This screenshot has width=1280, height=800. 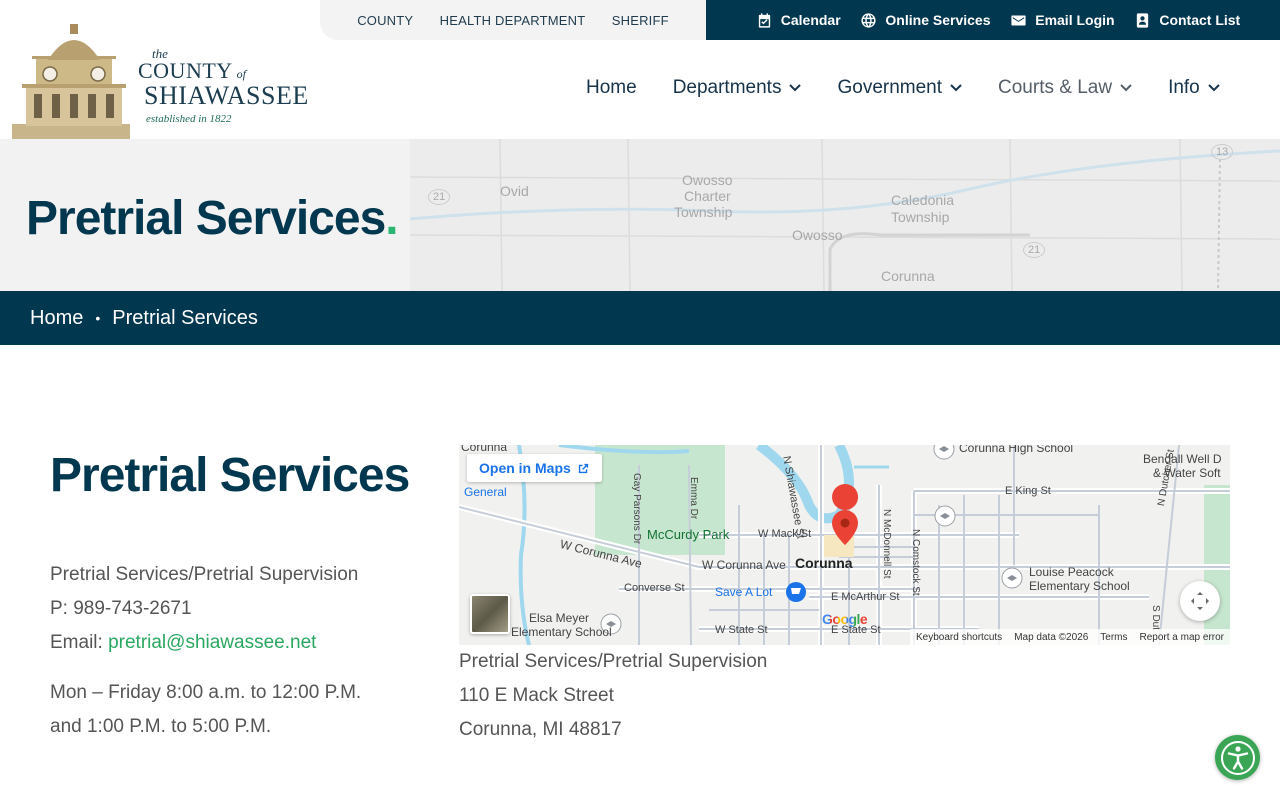 I want to click on map-label-louise-school: Elementary School, so click(x=1079, y=586).